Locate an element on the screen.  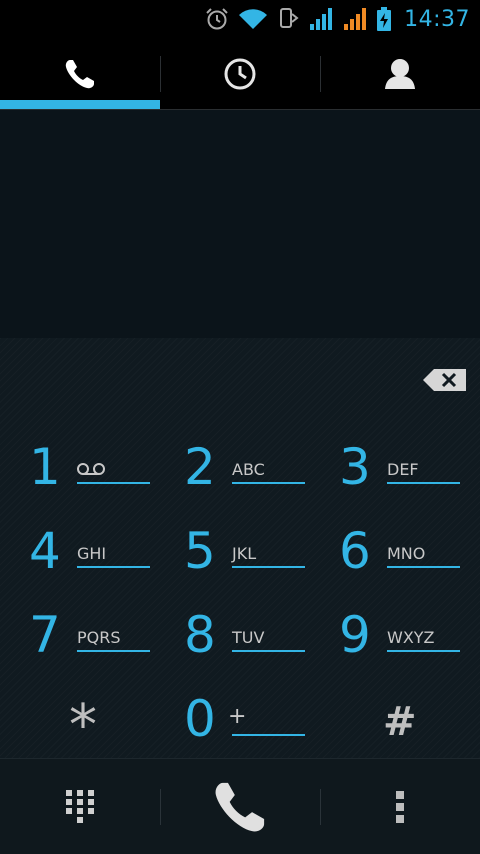
key-digit: 1 is located at coordinates (45, 467).